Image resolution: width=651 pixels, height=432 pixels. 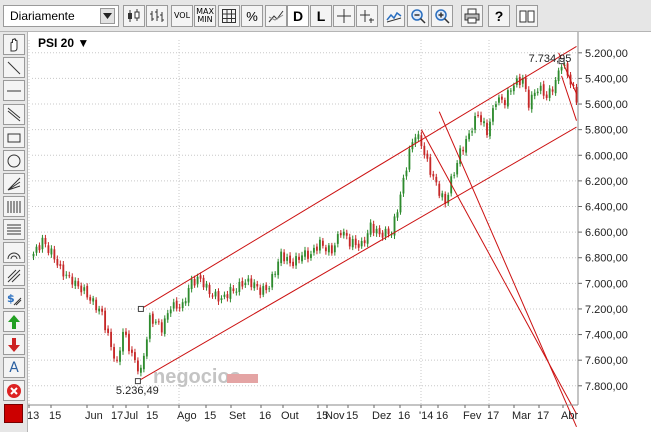 I want to click on daily-button: D, so click(x=298, y=16).